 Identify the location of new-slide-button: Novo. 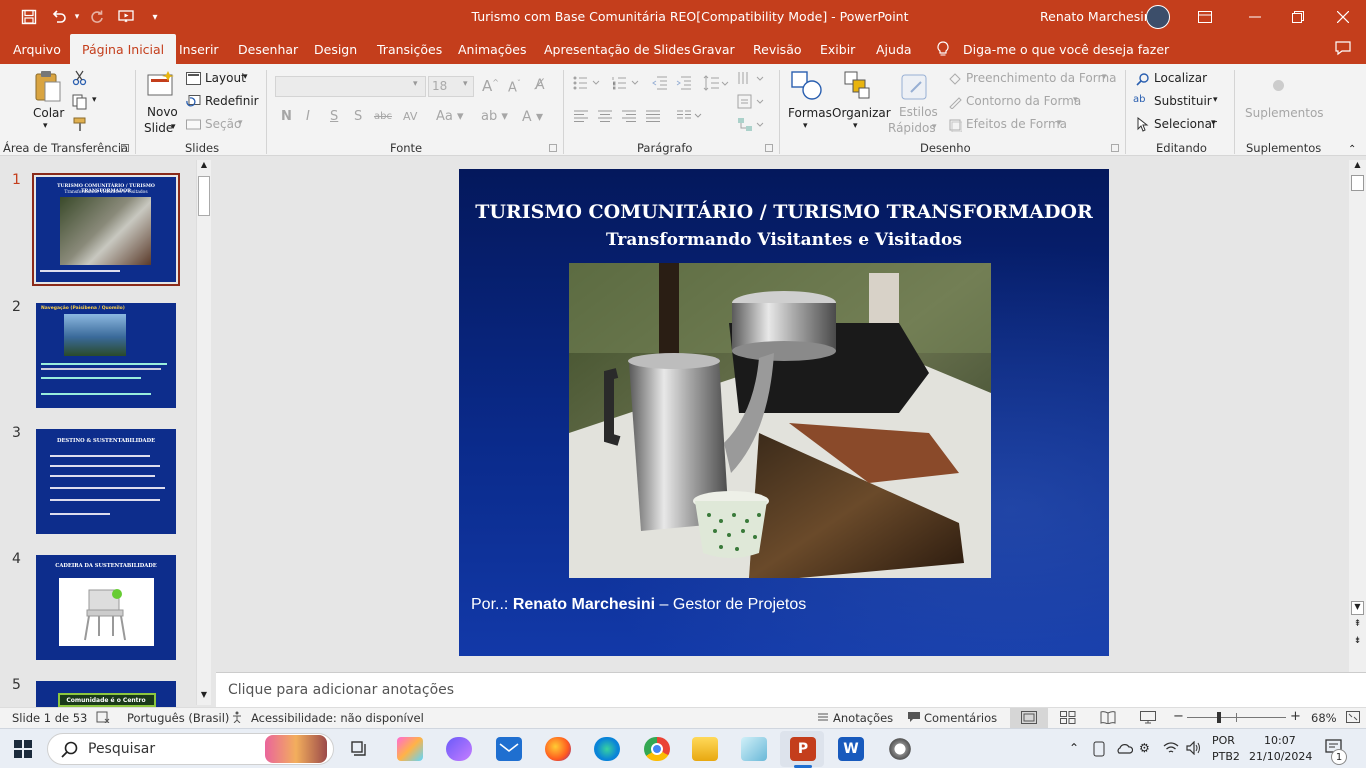
(162, 112).